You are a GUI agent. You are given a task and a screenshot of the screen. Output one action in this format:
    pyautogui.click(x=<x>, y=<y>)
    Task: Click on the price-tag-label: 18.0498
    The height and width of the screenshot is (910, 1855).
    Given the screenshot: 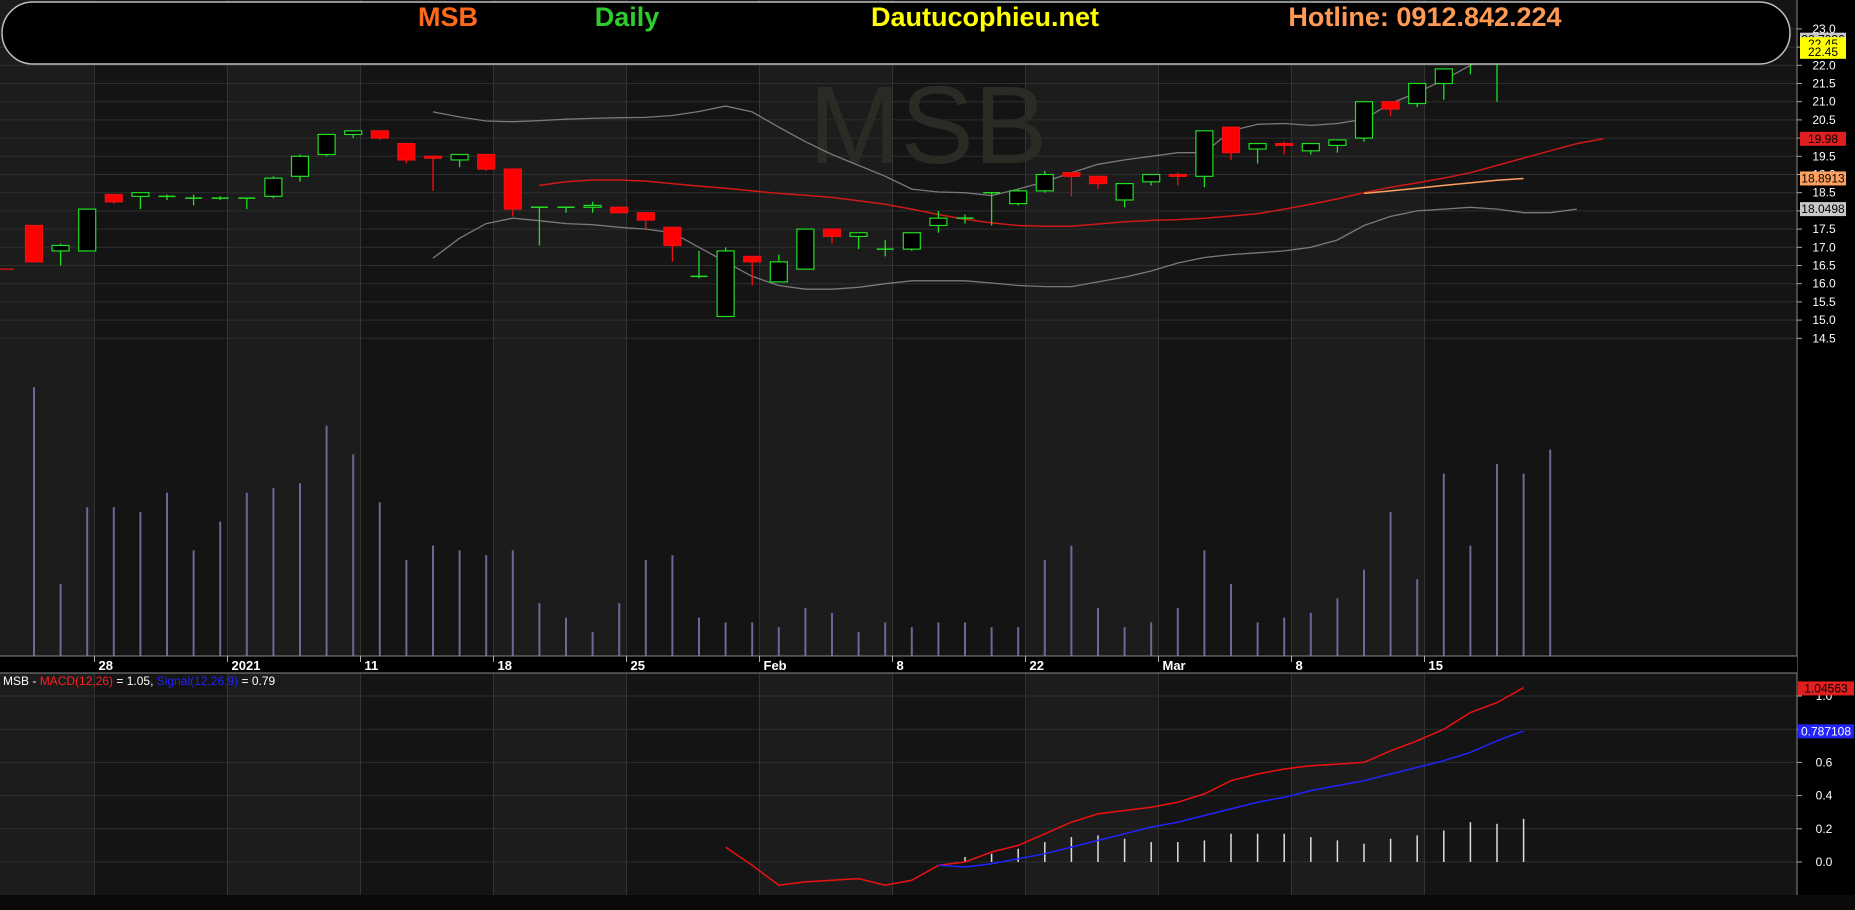 What is the action you would take?
    pyautogui.click(x=1823, y=209)
    